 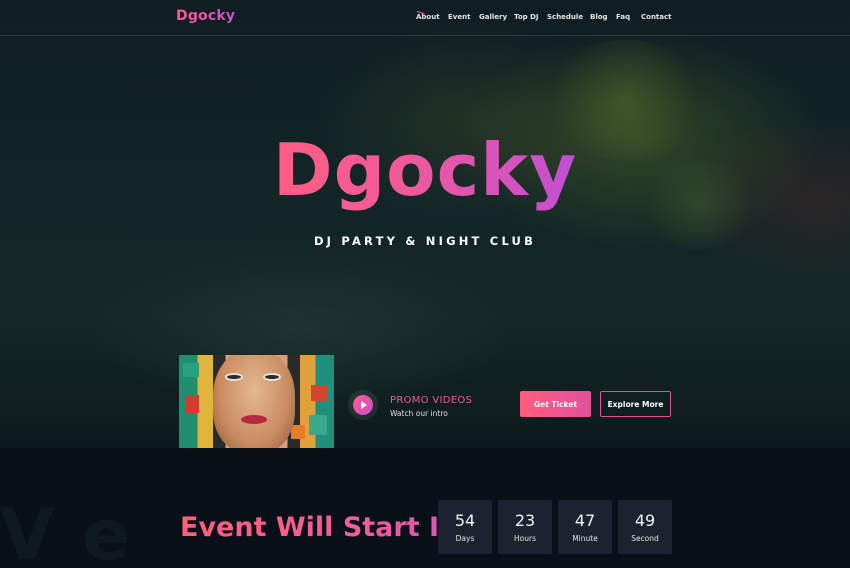 What do you see at coordinates (526, 17) in the screenshot?
I see `nav-item-top-dj: Top DJ` at bounding box center [526, 17].